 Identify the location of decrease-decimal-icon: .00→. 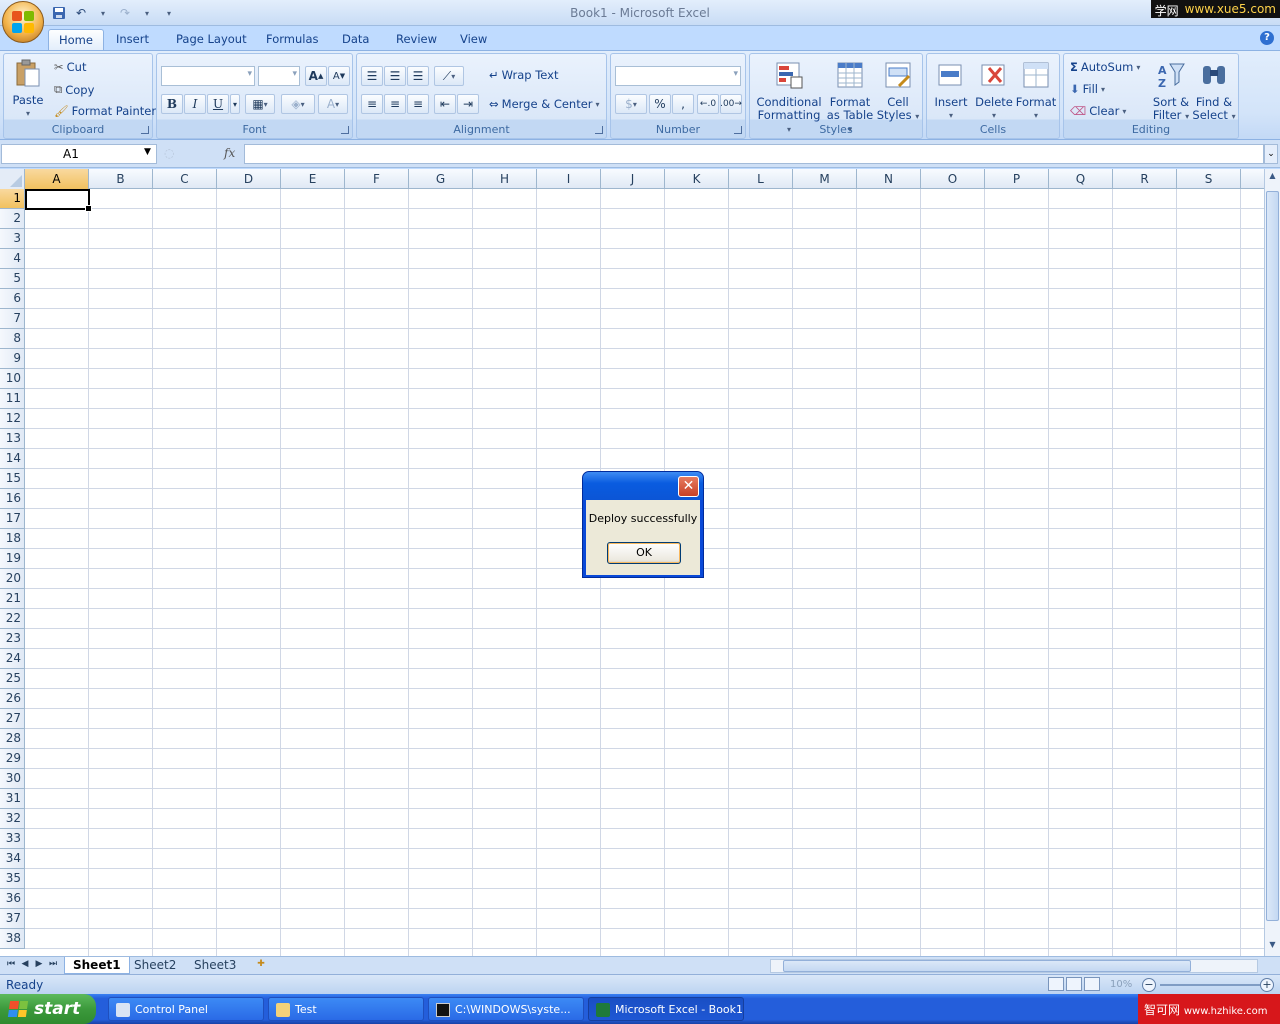
(731, 104).